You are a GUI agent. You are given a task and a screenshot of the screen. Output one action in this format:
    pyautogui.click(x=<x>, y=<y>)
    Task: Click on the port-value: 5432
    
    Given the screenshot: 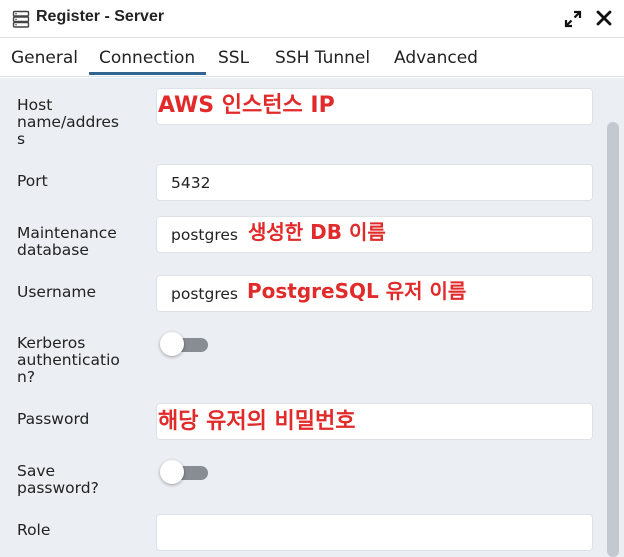 What is the action you would take?
    pyautogui.click(x=191, y=183)
    